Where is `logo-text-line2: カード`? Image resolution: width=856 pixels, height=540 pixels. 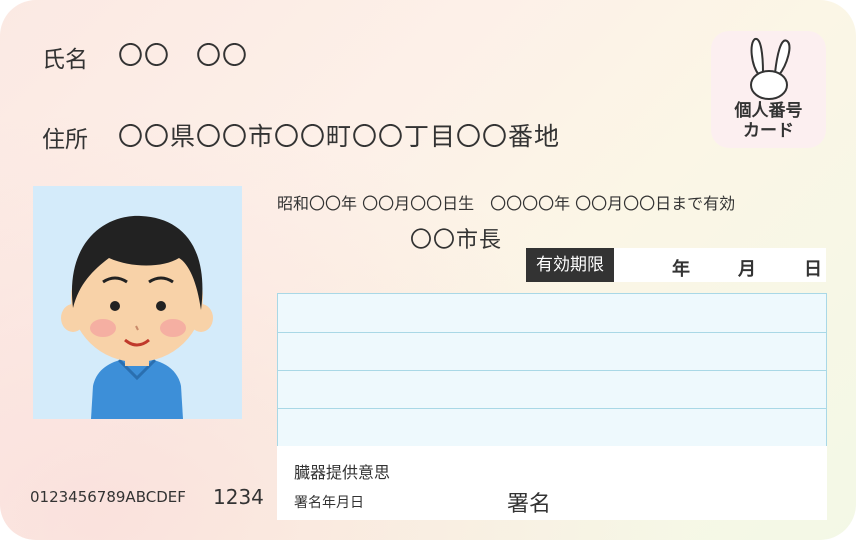
logo-text-line2: カード is located at coordinates (768, 131).